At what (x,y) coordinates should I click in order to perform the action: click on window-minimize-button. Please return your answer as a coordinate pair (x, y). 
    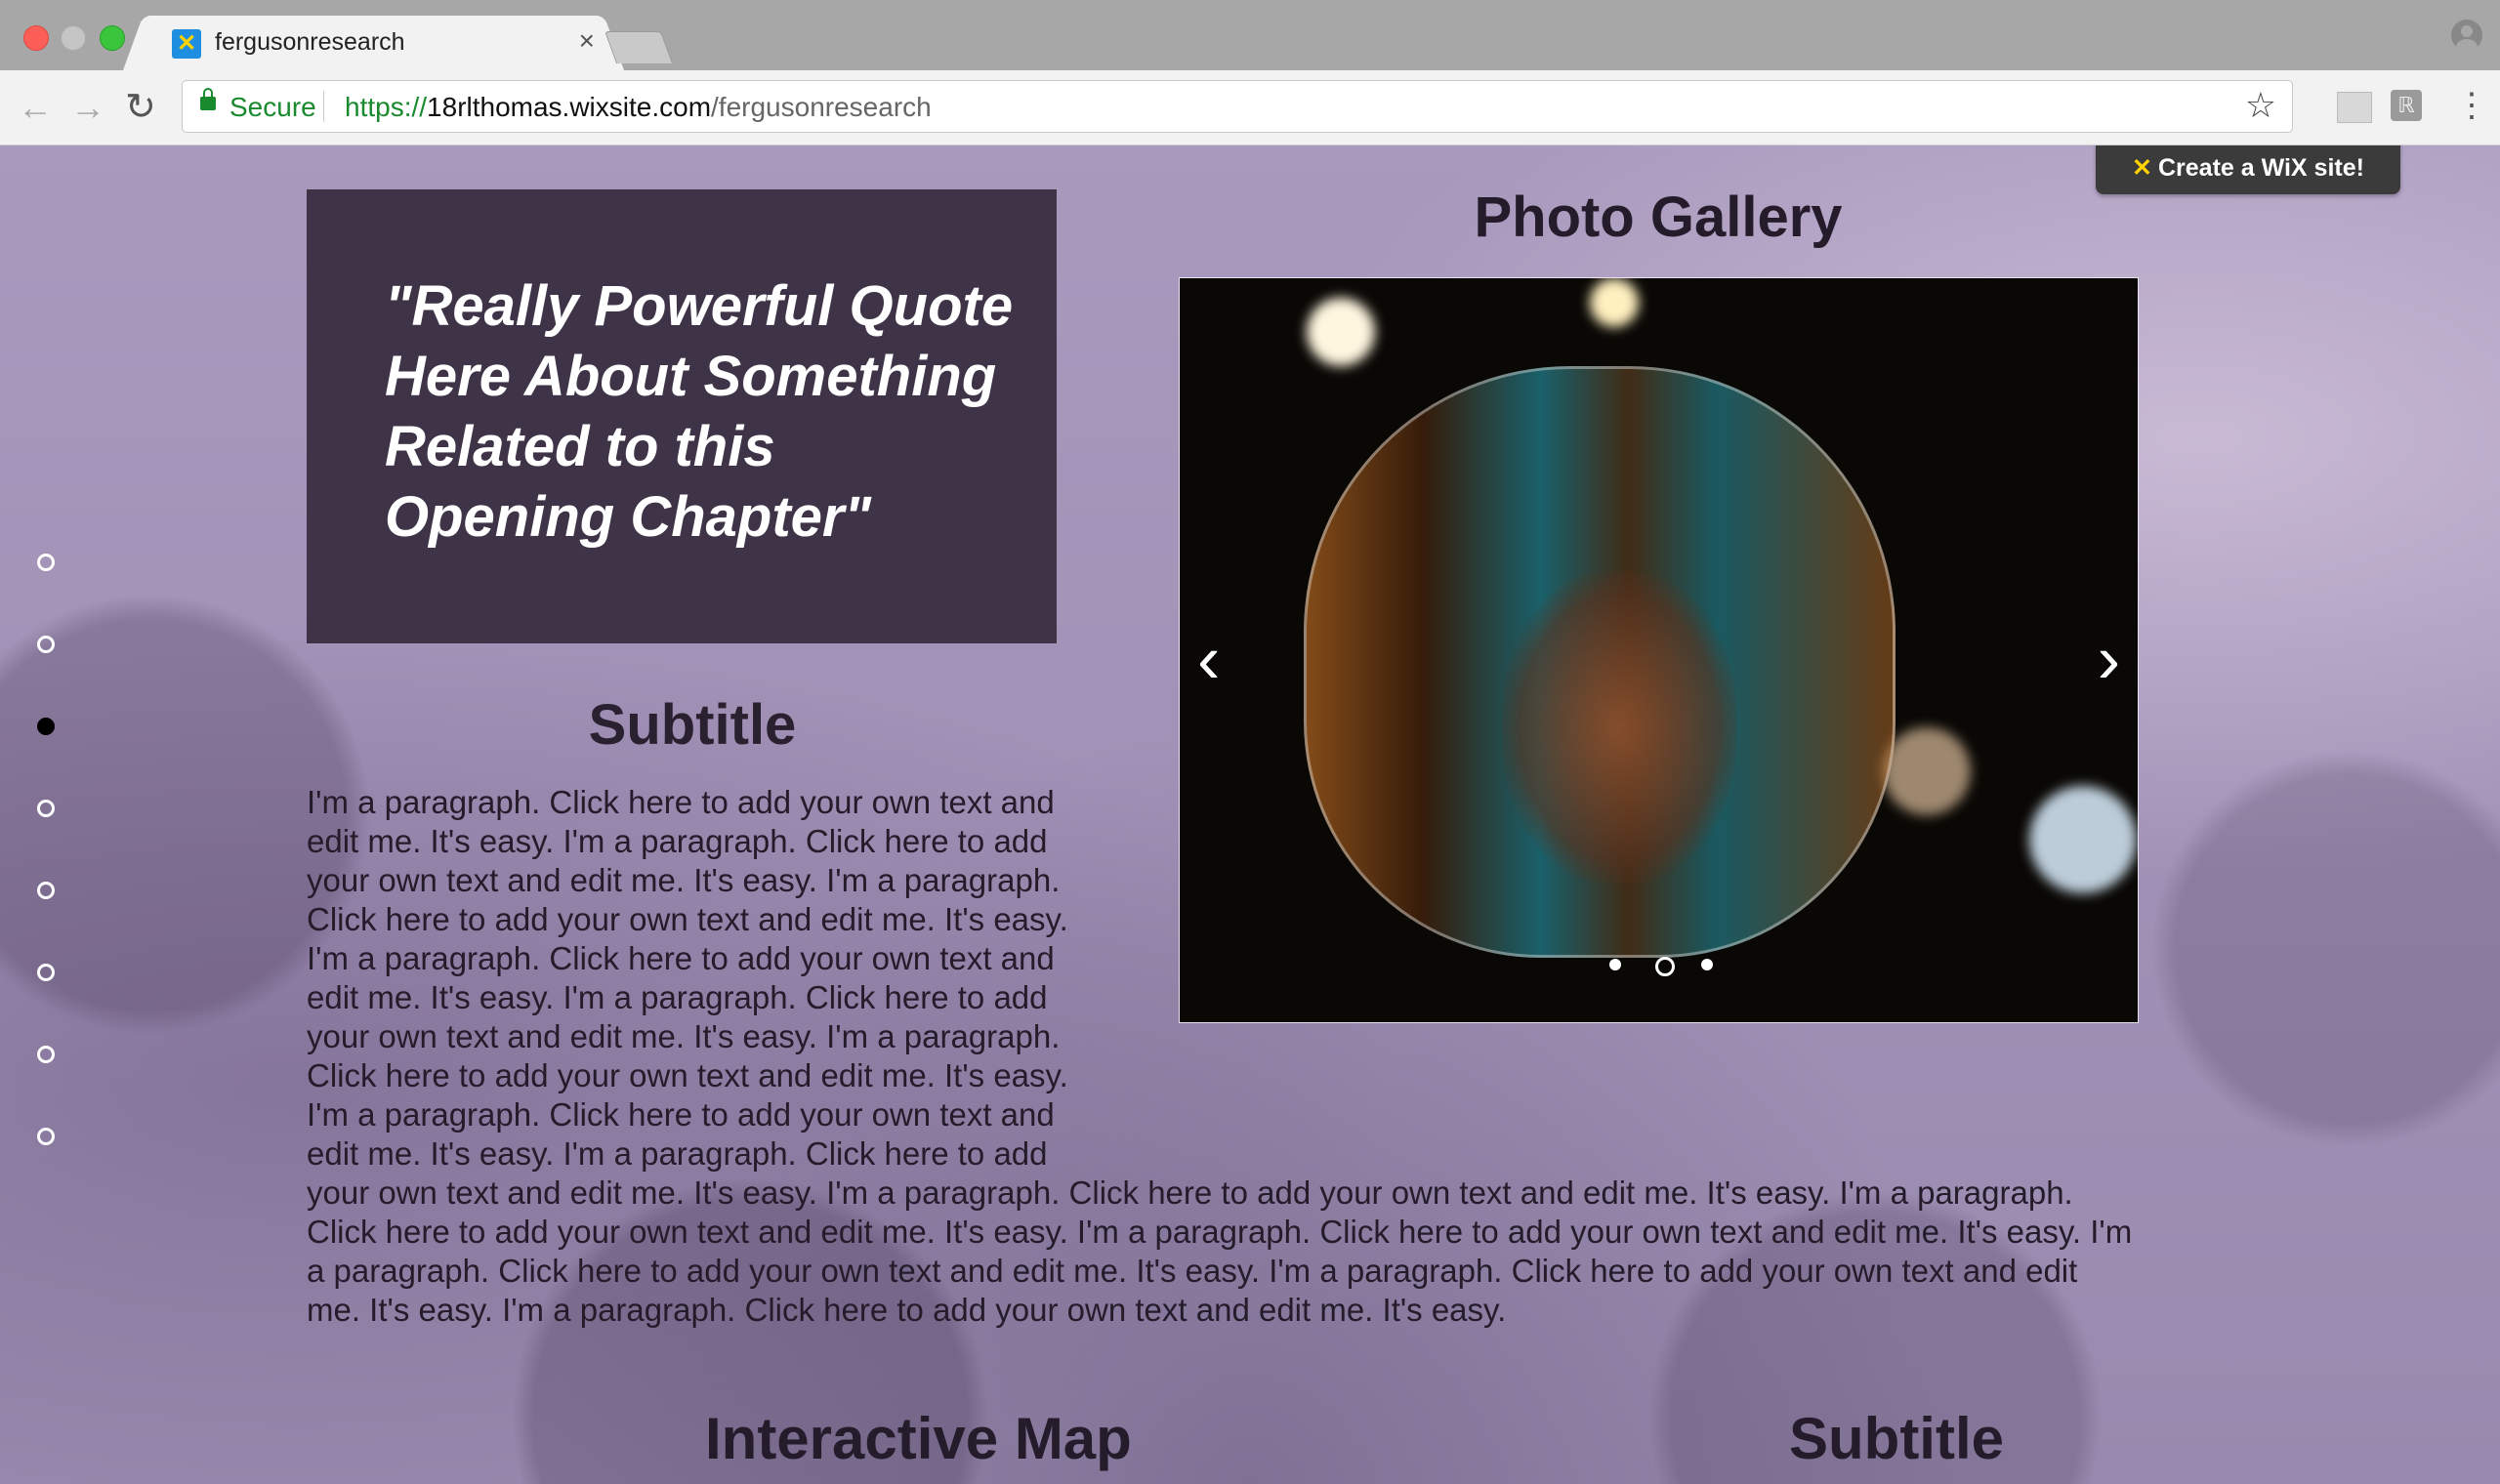
    Looking at the image, I should click on (73, 38).